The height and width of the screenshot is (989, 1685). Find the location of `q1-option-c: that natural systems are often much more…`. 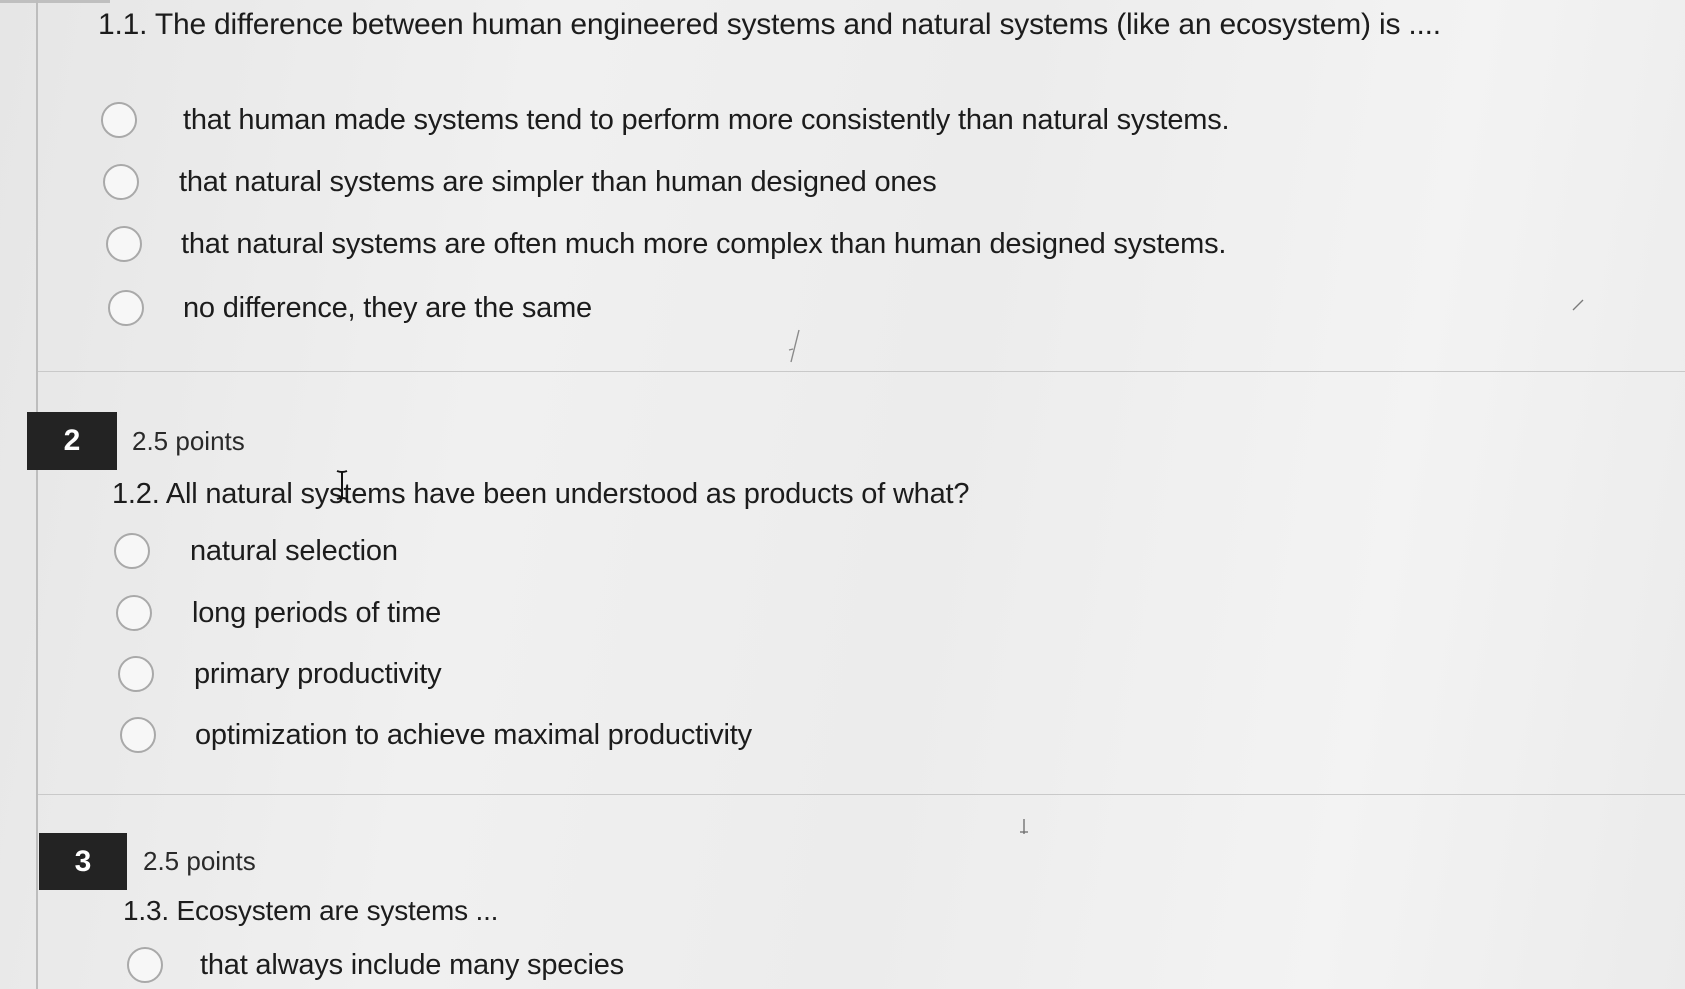

q1-option-c: that natural systems are often much more… is located at coordinates (666, 244).